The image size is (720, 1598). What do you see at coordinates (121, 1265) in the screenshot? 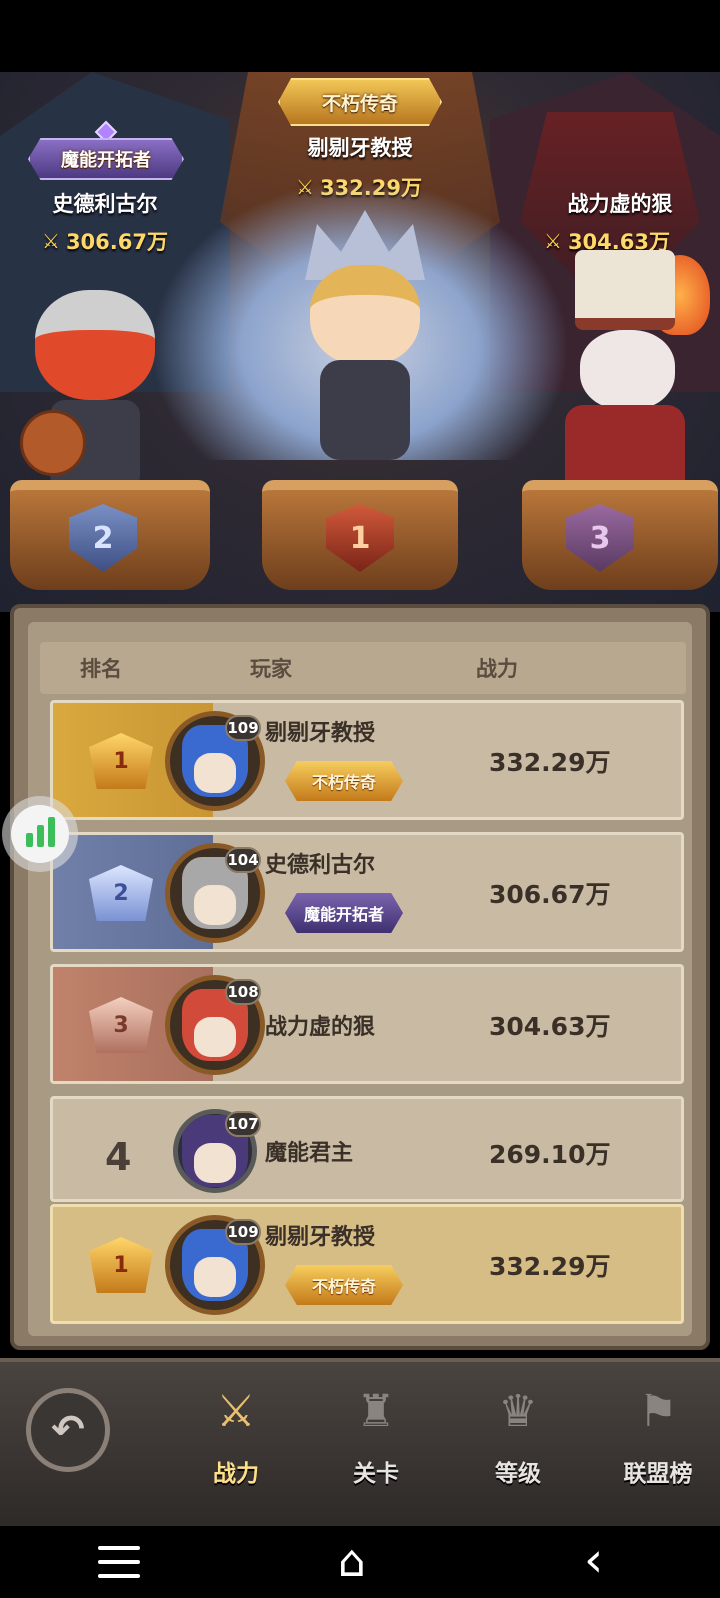
I see `gold-medal-icon: 1` at bounding box center [121, 1265].